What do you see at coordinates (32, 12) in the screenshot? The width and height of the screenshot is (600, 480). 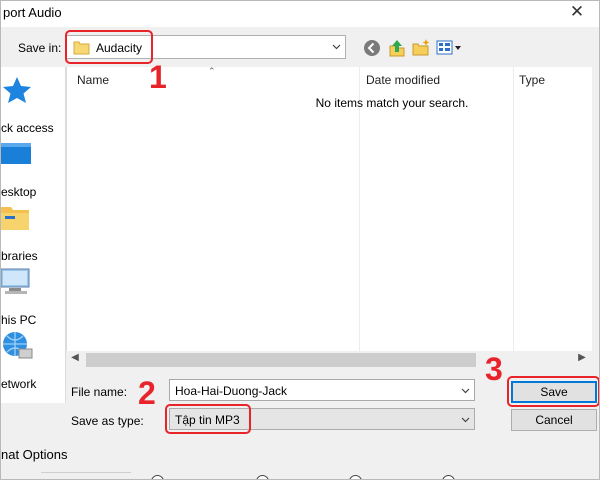 I see `window-title: port Audio` at bounding box center [32, 12].